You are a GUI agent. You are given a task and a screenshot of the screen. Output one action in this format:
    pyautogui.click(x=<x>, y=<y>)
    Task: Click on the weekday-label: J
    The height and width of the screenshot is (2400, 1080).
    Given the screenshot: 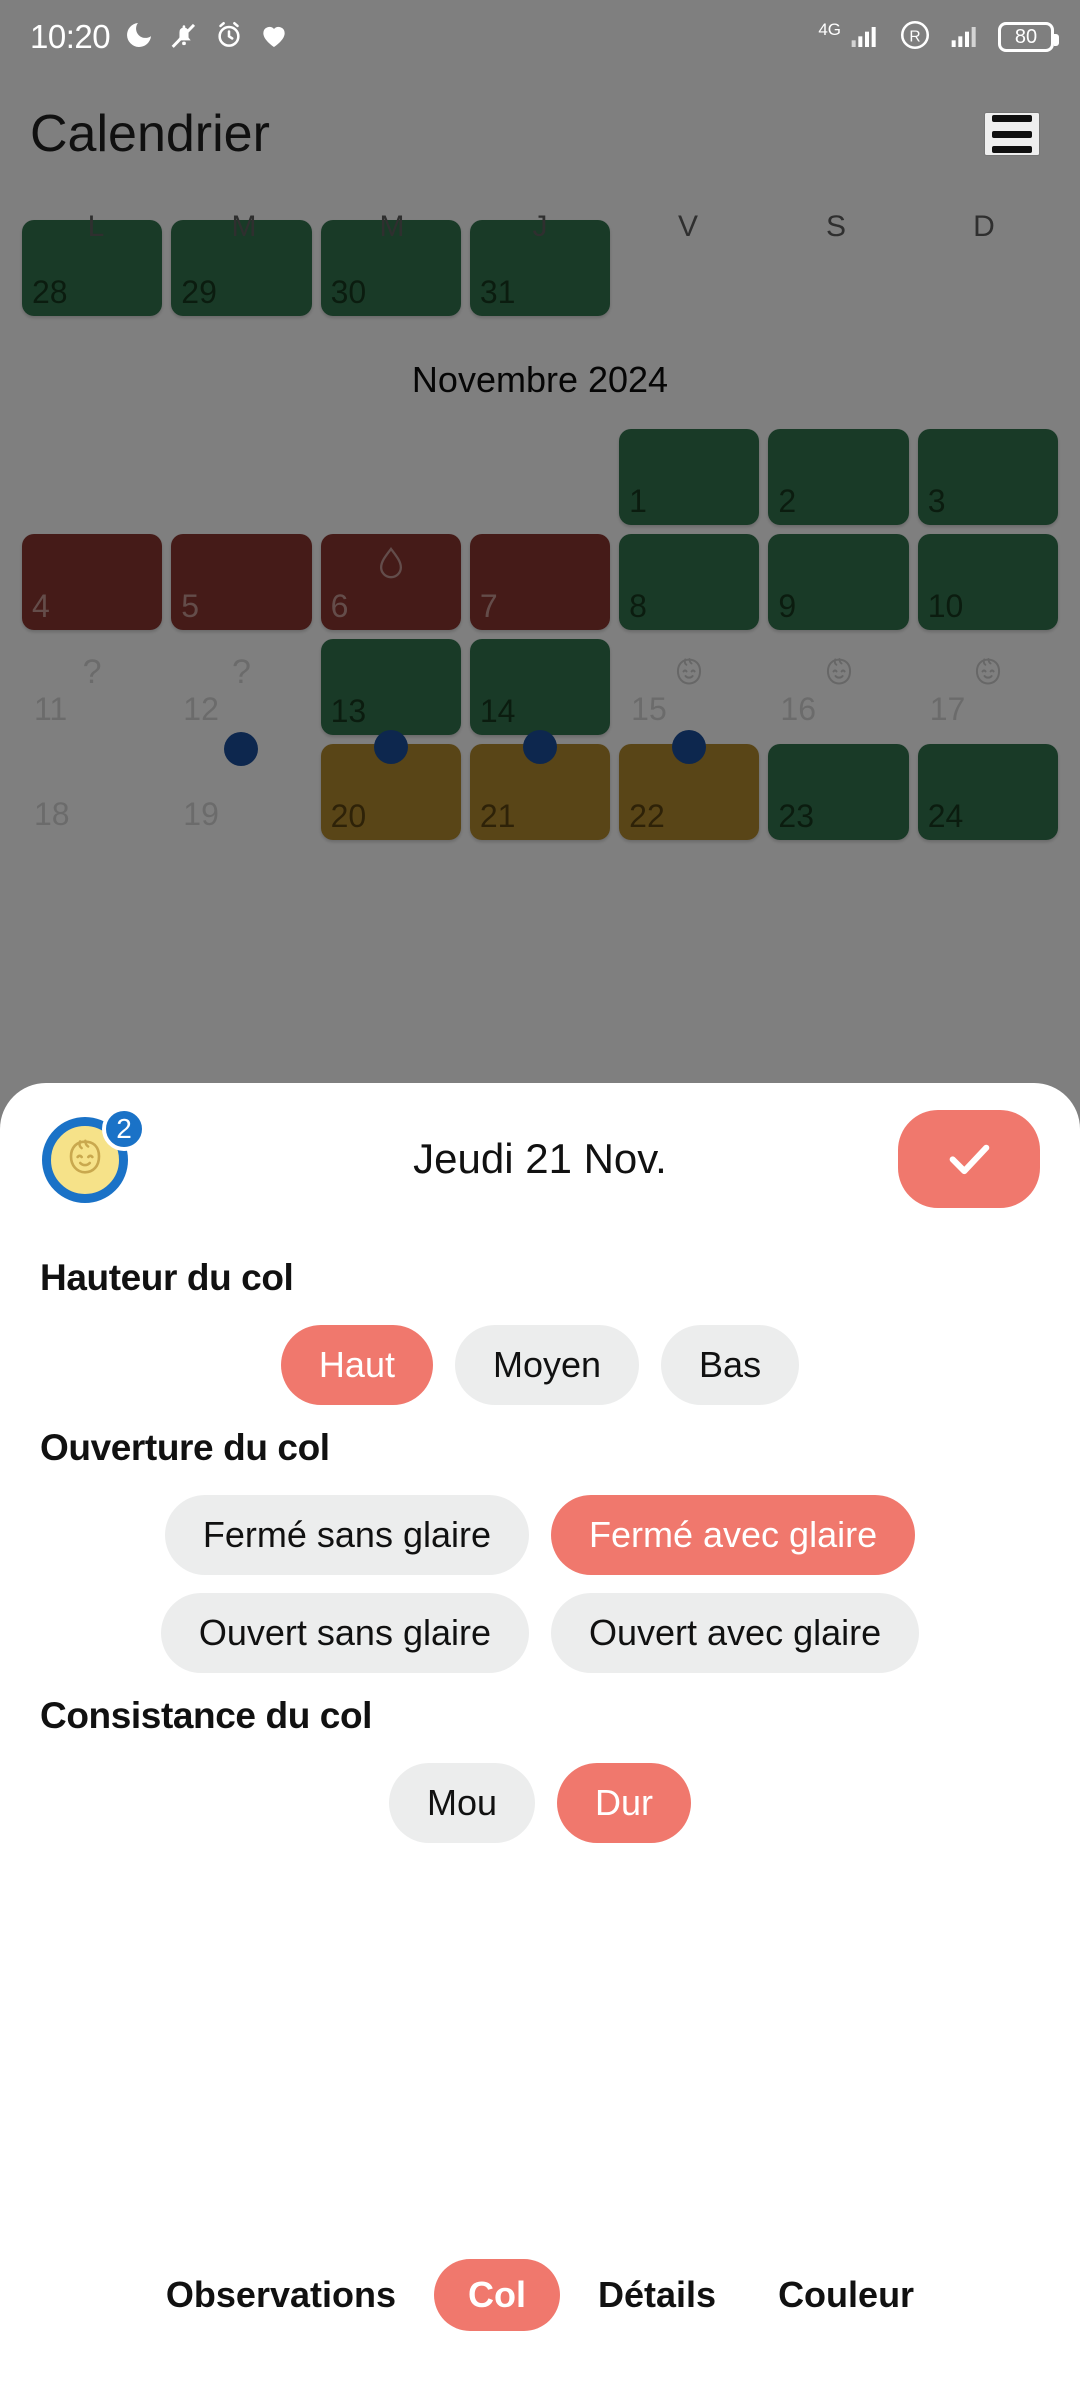 What is the action you would take?
    pyautogui.click(x=540, y=226)
    